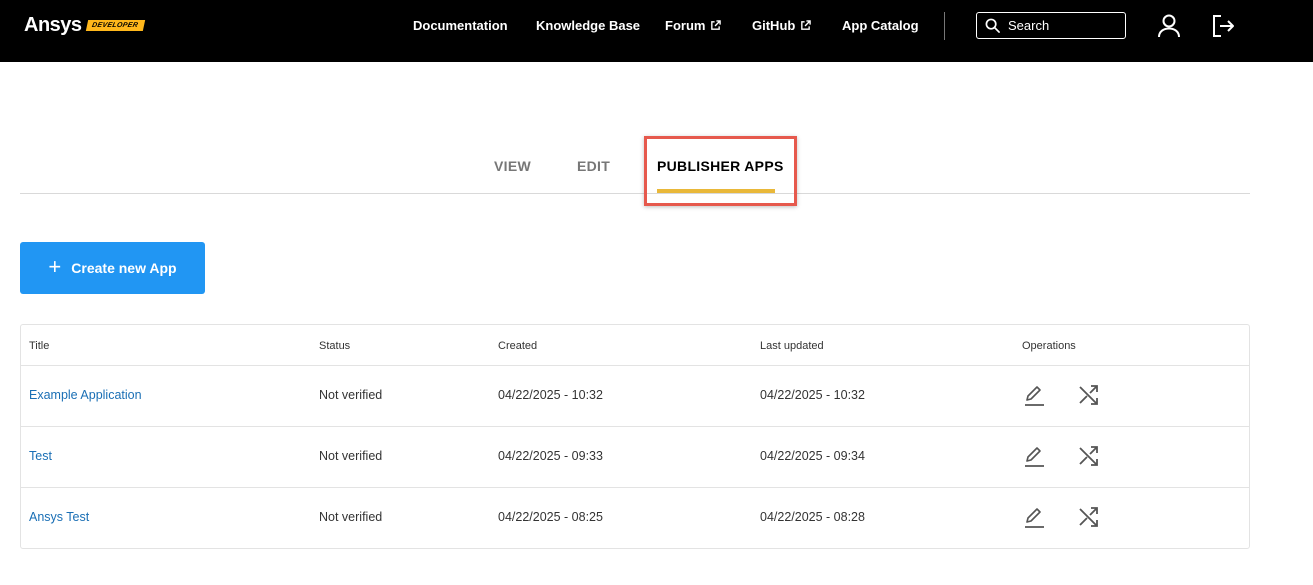  What do you see at coordinates (550, 517) in the screenshot?
I see `app-created: 04/22/2025 - 08:25` at bounding box center [550, 517].